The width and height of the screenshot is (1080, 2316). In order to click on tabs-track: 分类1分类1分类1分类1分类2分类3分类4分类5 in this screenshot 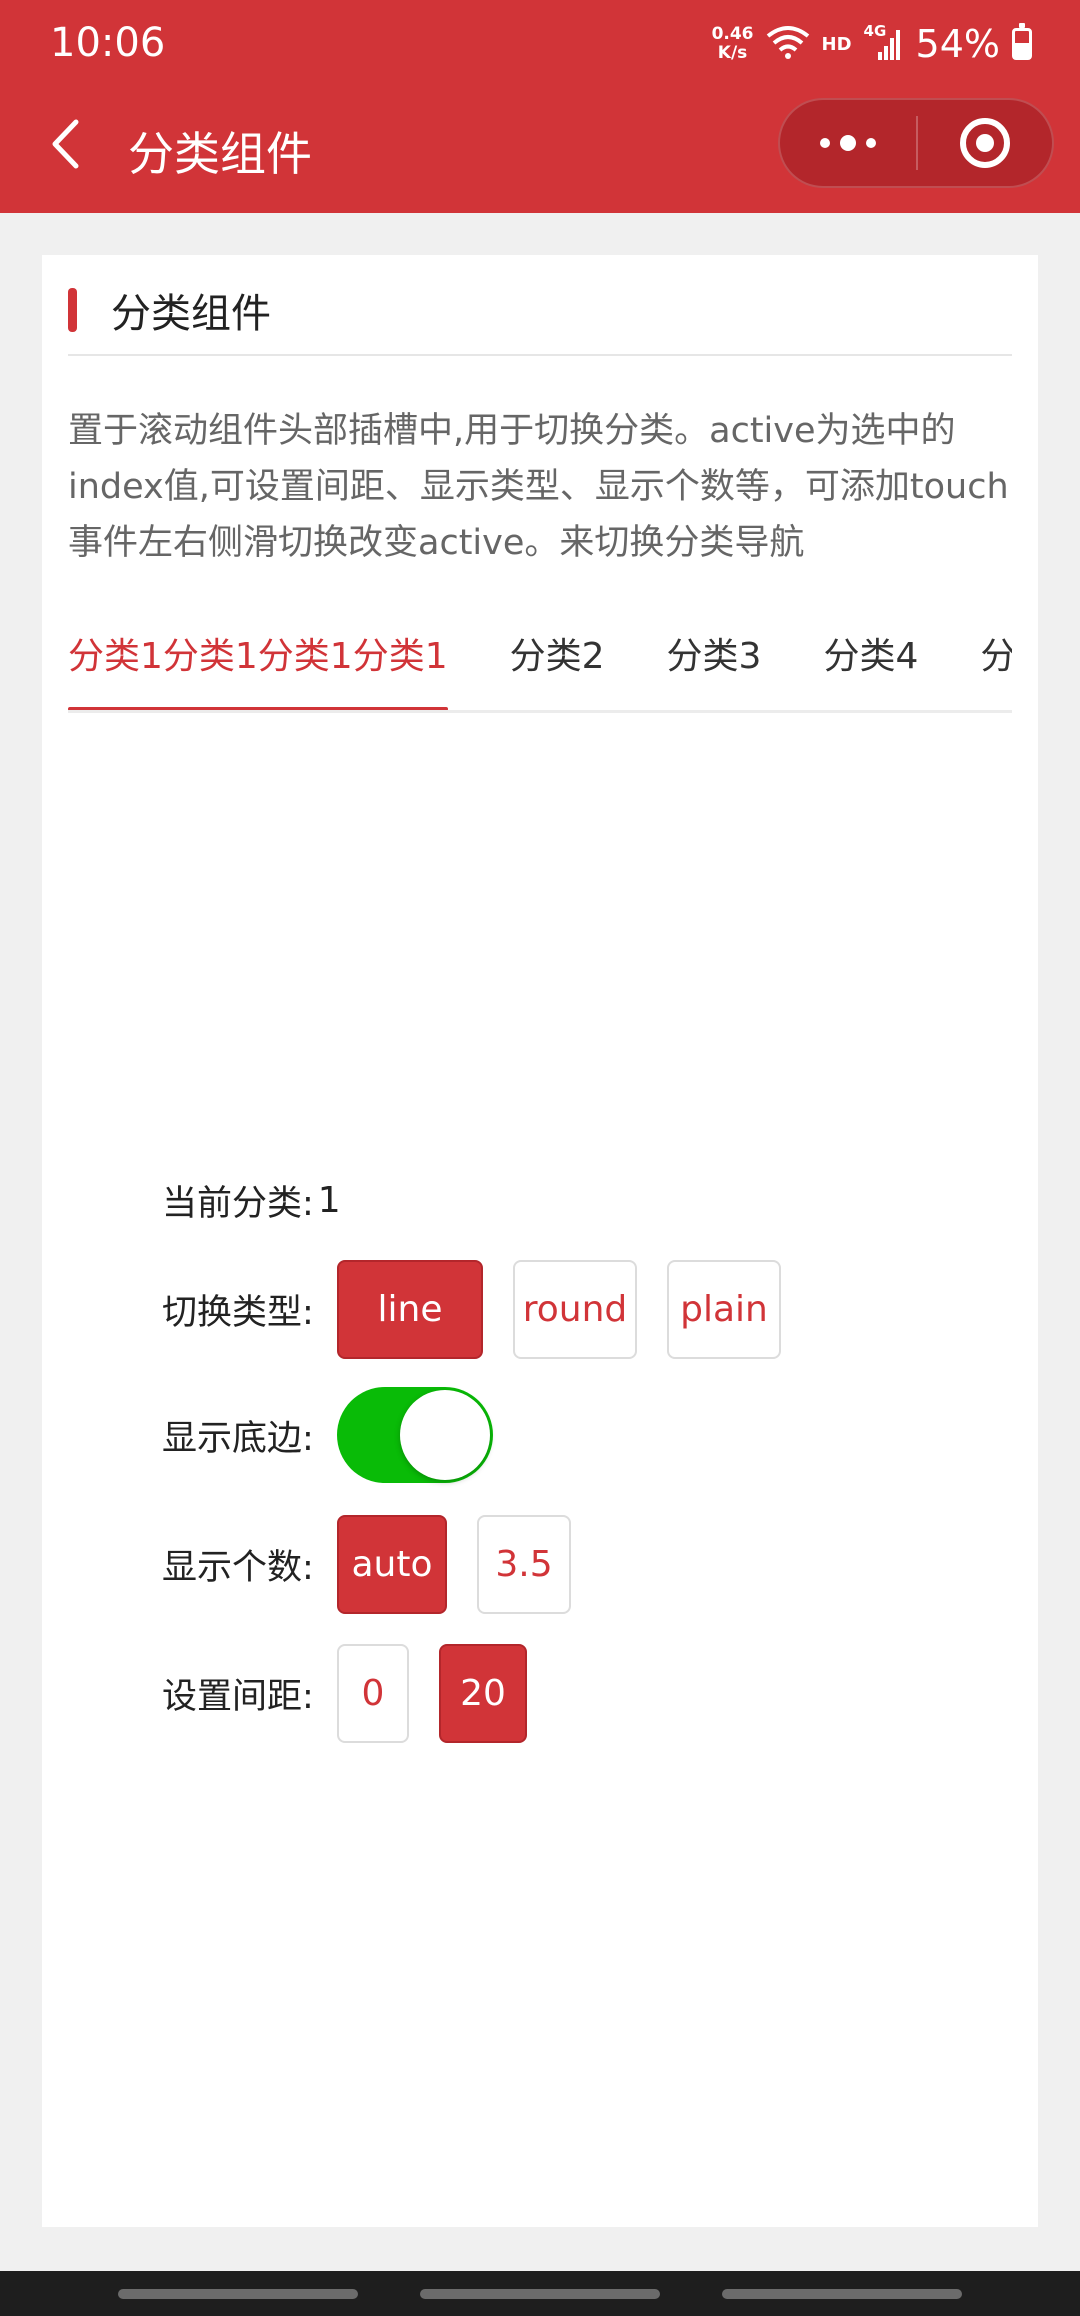, I will do `click(540, 657)`.